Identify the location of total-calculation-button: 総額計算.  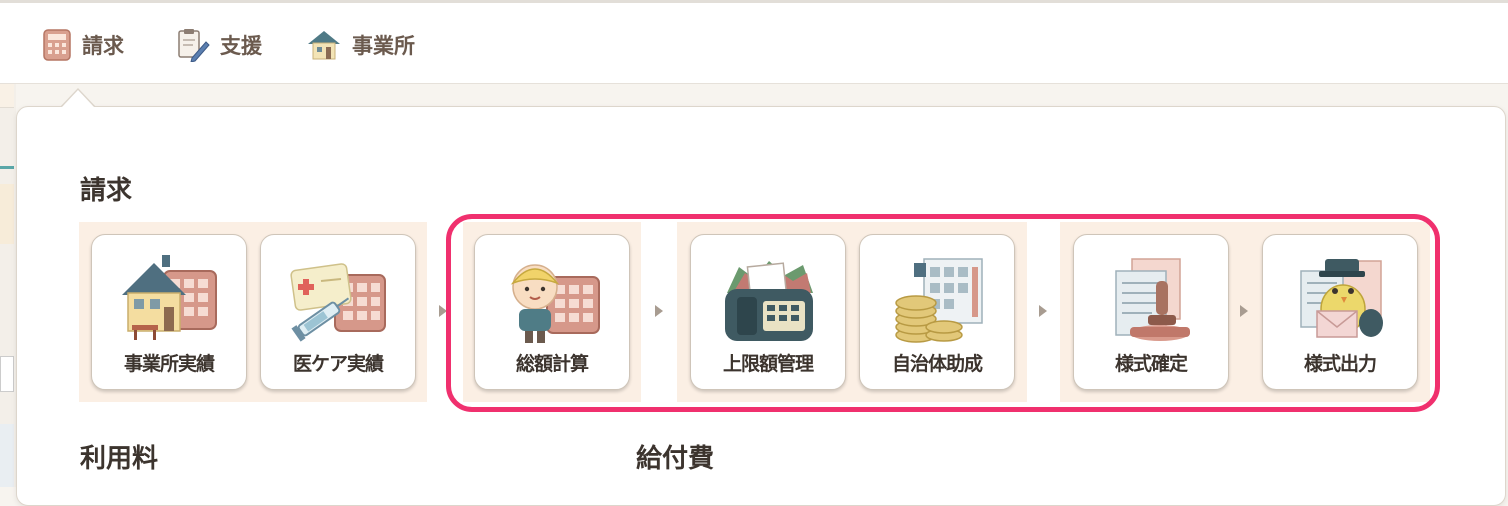
(552, 312).